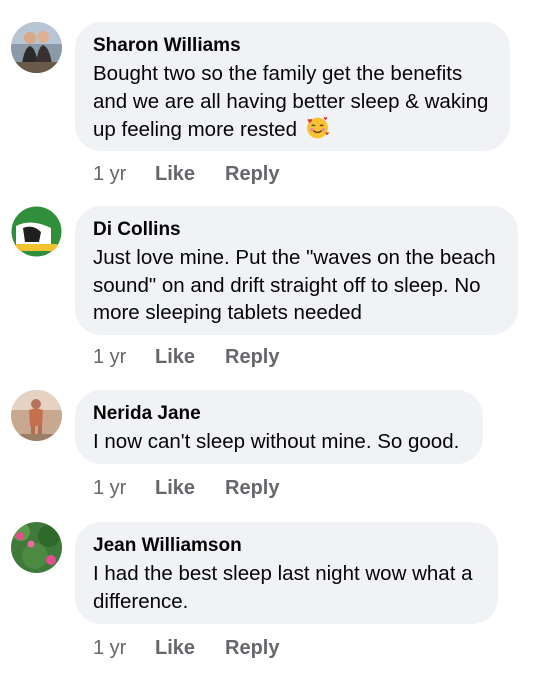 The image size is (540, 675). Describe the element at coordinates (317, 127) in the screenshot. I see `smiling-face-with-hearts-icon` at that location.